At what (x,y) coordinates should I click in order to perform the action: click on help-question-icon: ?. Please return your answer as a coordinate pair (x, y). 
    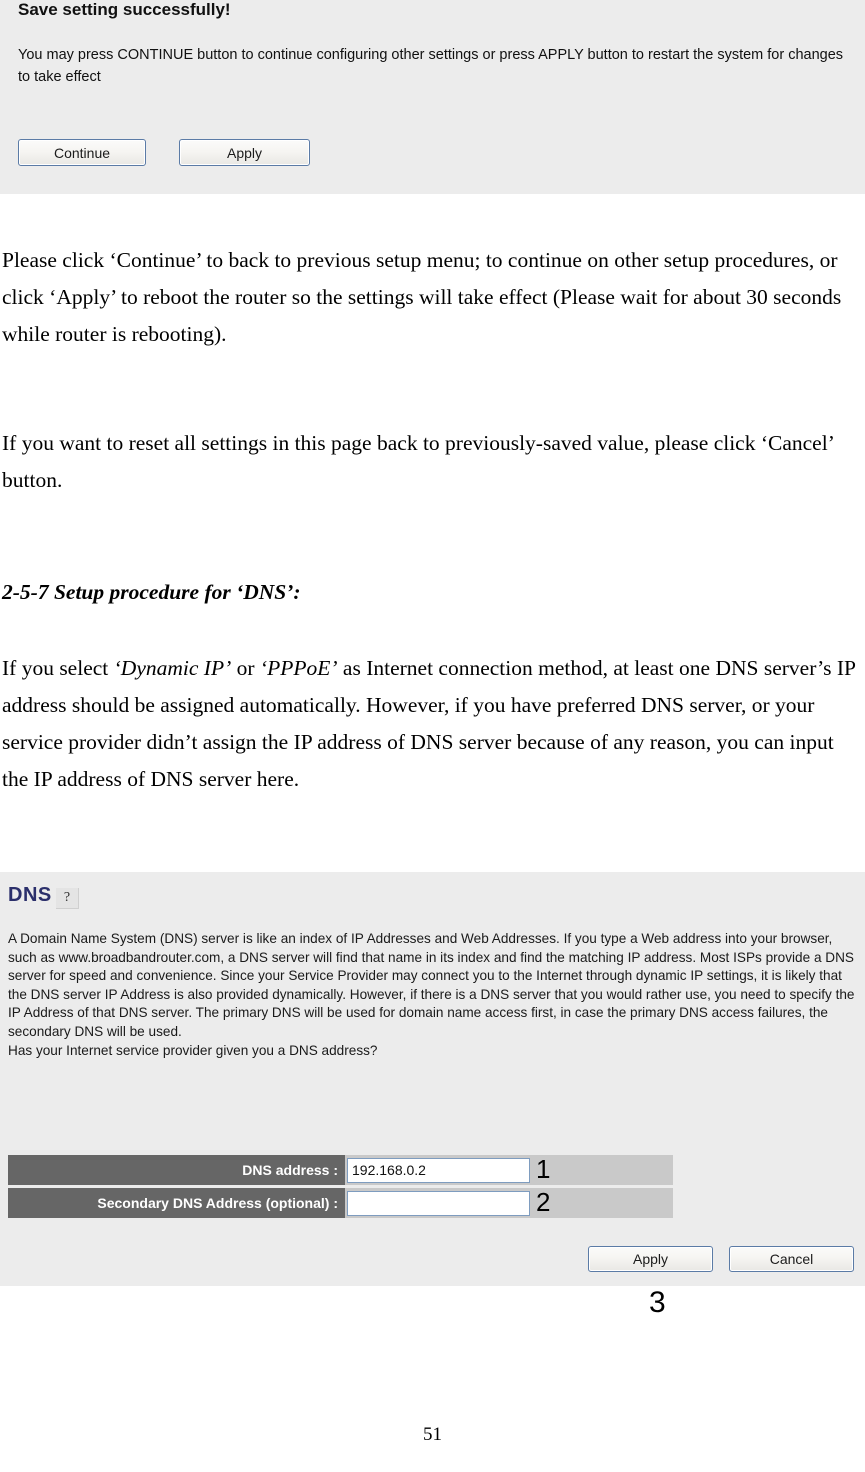
    Looking at the image, I should click on (67, 898).